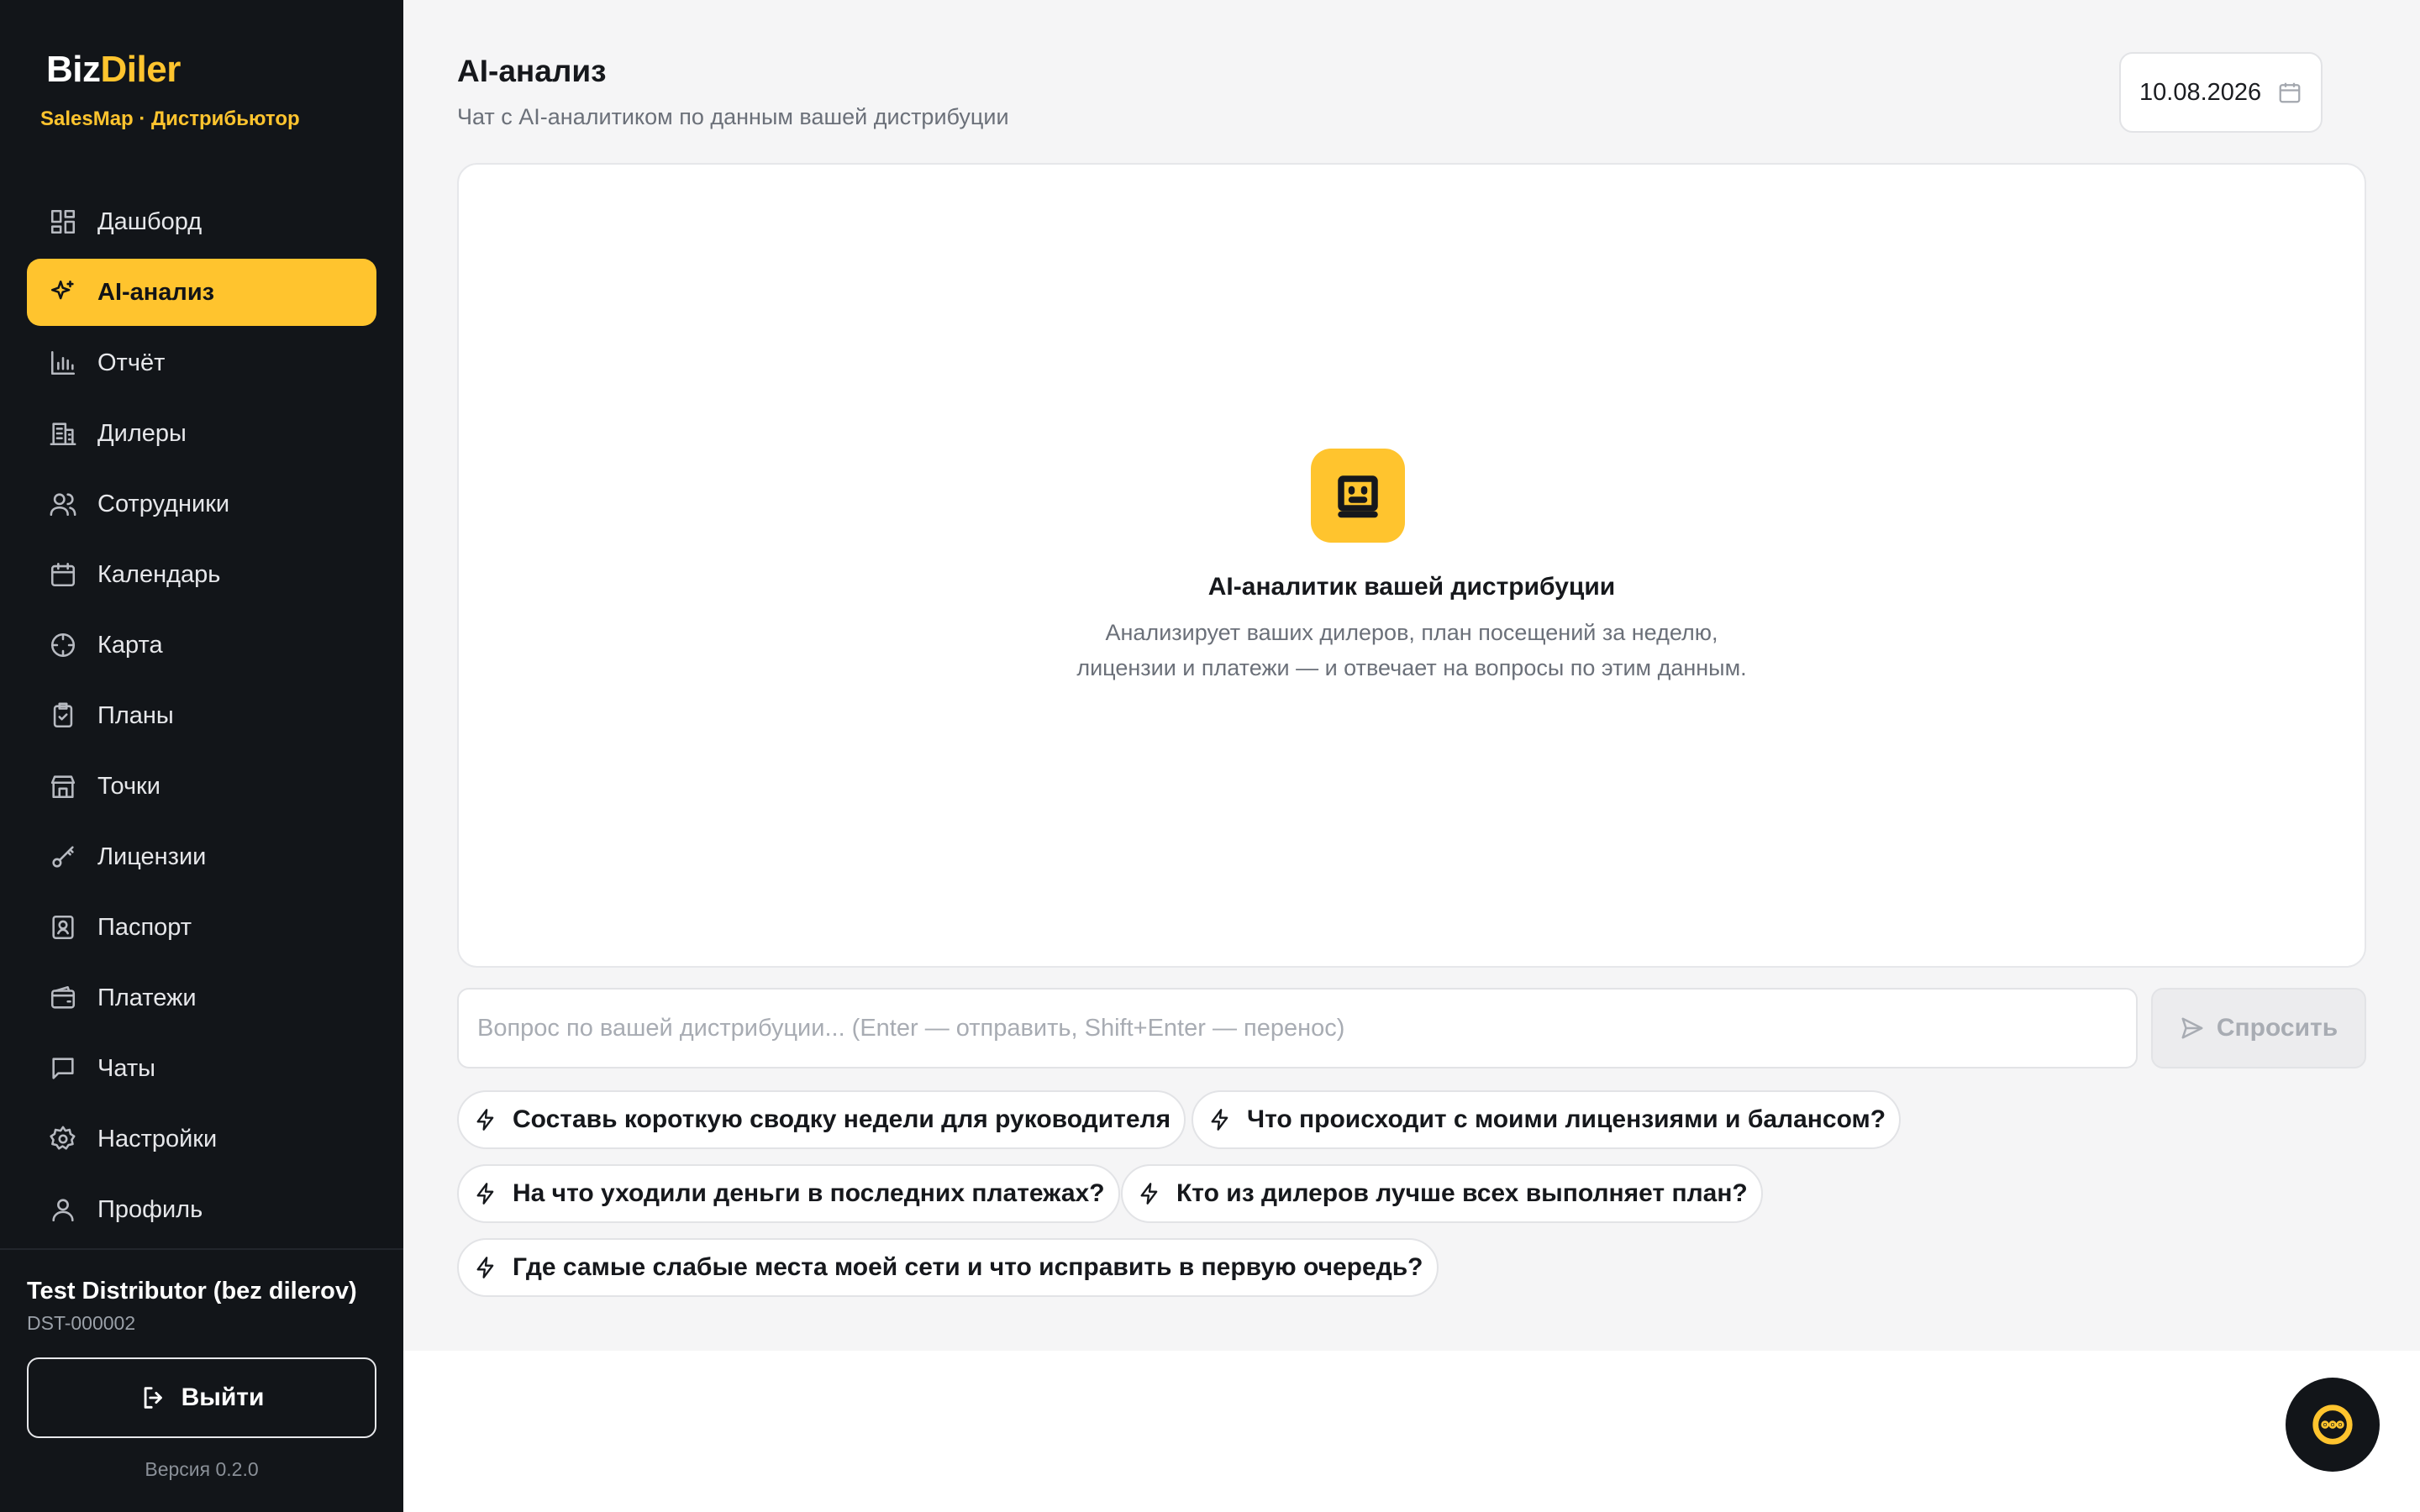 Image resolution: width=2420 pixels, height=1512 pixels. What do you see at coordinates (144, 927) in the screenshot?
I see `sidebar-item-label: Паспорт` at bounding box center [144, 927].